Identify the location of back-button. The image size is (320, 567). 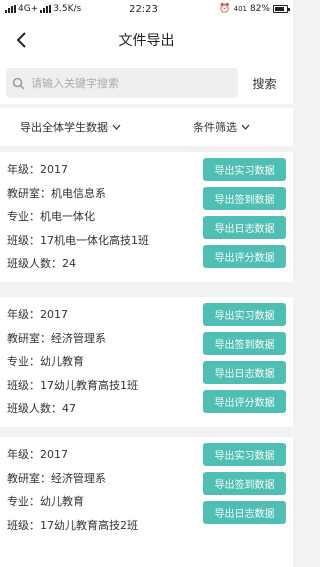
(21, 40).